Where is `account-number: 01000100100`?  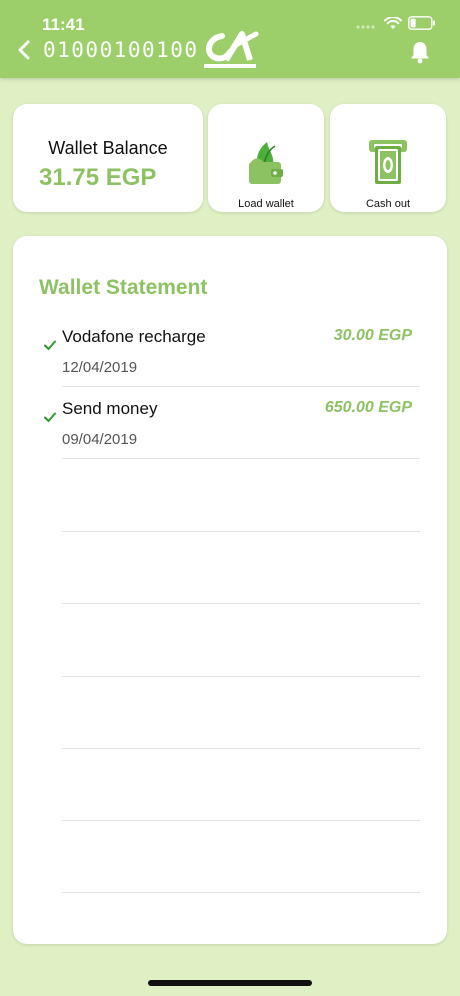 account-number: 01000100100 is located at coordinates (121, 50).